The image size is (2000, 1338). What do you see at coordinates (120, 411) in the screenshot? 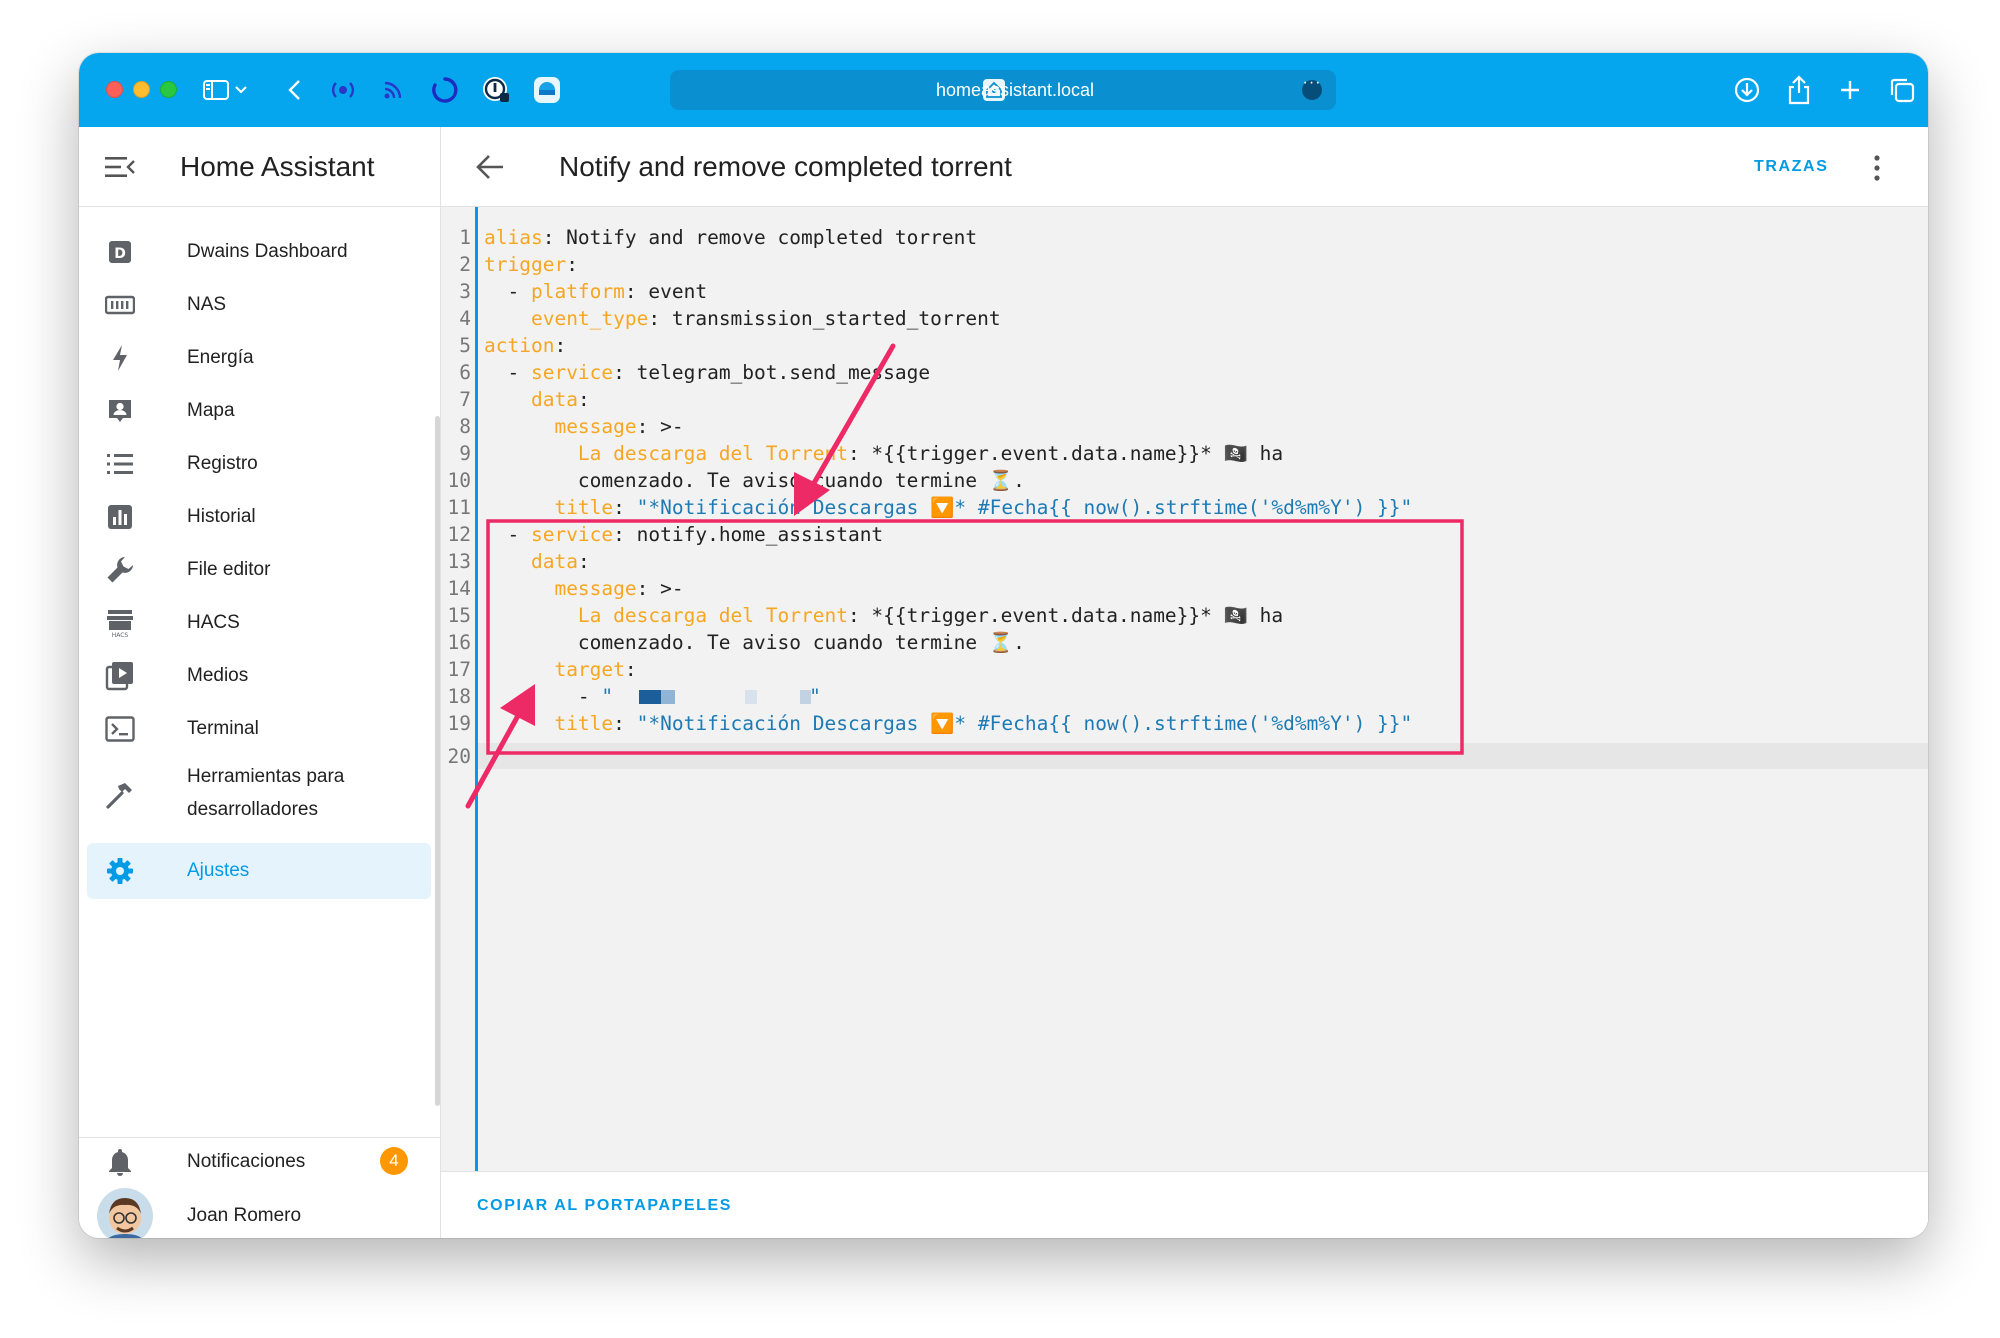
I see `map-person-icon` at bounding box center [120, 411].